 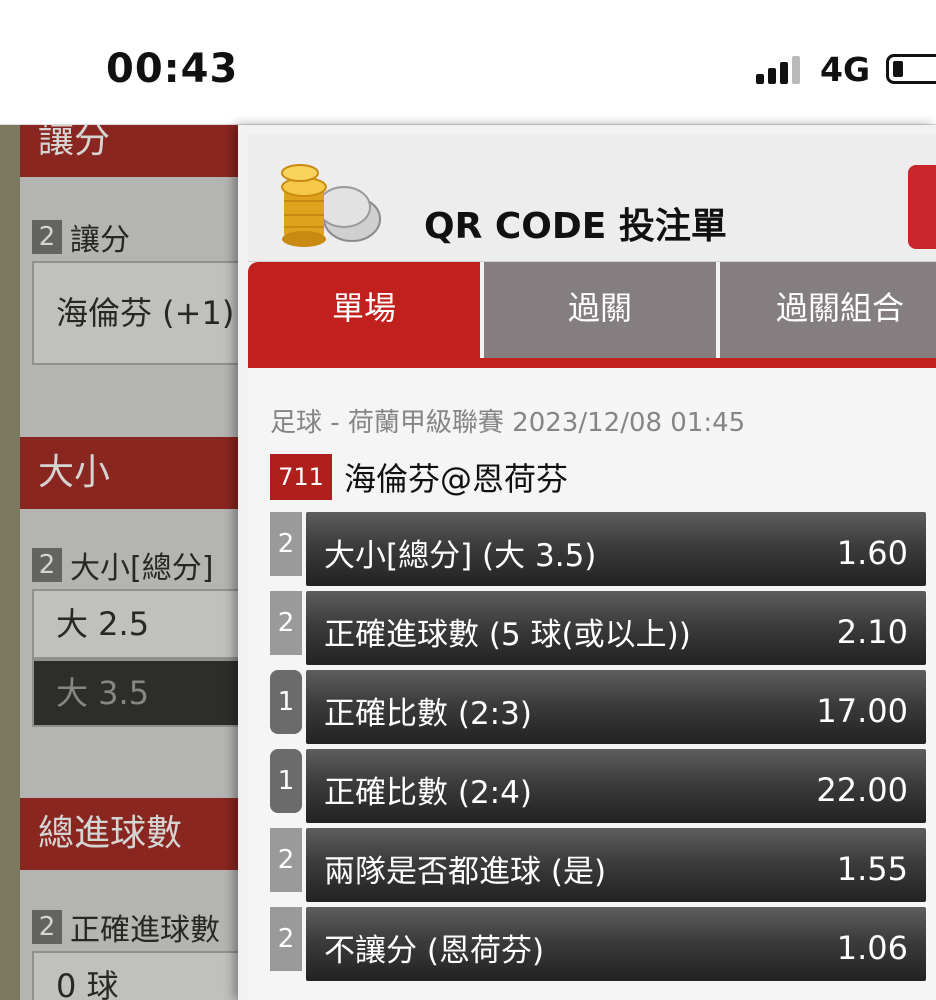 What do you see at coordinates (862, 711) in the screenshot?
I see `bet-odds: 17.00` at bounding box center [862, 711].